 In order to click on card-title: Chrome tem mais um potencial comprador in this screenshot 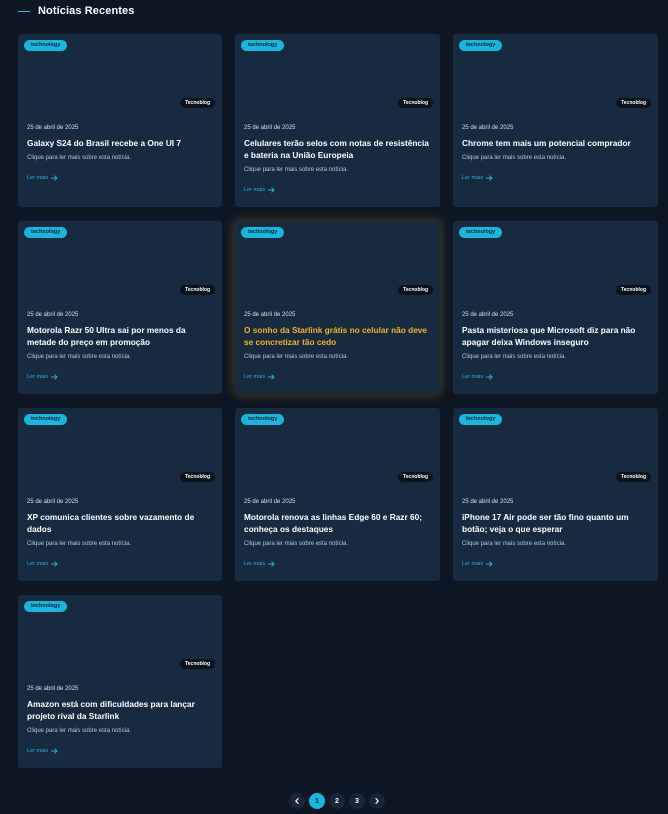, I will do `click(556, 143)`.